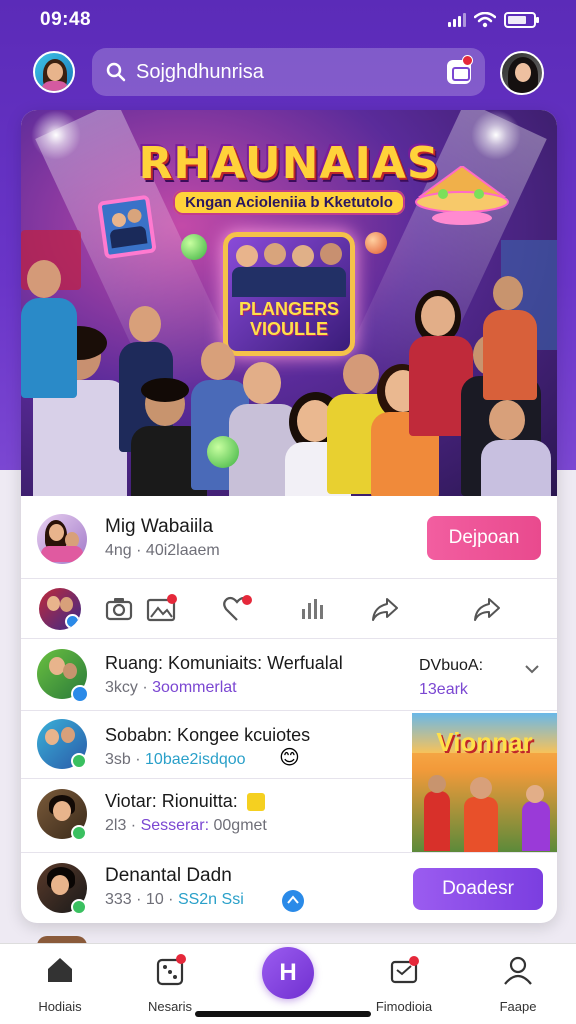 This screenshot has width=576, height=1024. What do you see at coordinates (484, 783) in the screenshot?
I see `event-thumbnail: Vionnar` at bounding box center [484, 783].